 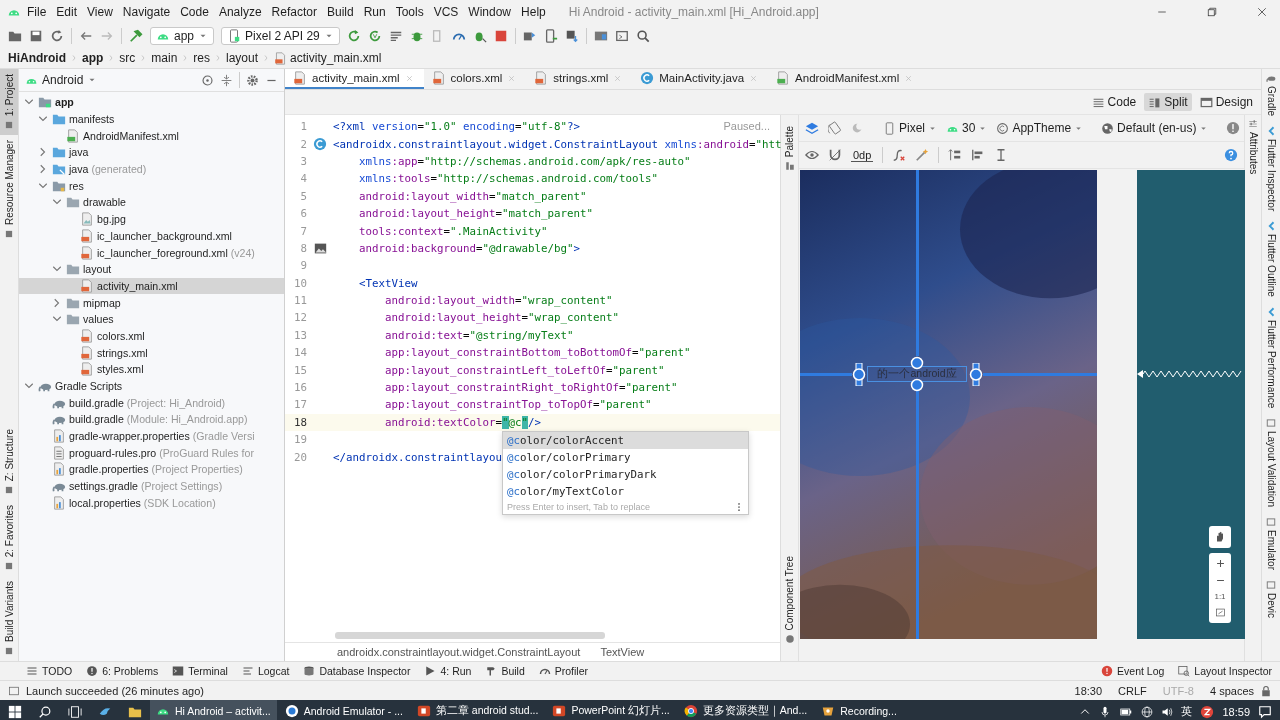 What do you see at coordinates (1220, 537) in the screenshot?
I see `hand-icon` at bounding box center [1220, 537].